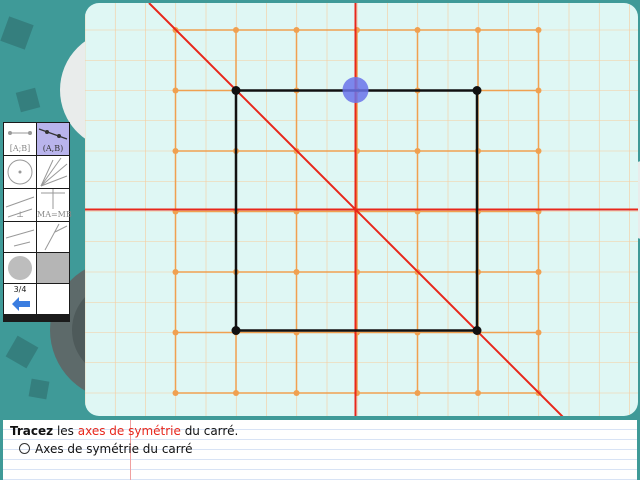 The width and height of the screenshot is (640, 480). I want to click on color-swatch-icon, so click(20, 268).